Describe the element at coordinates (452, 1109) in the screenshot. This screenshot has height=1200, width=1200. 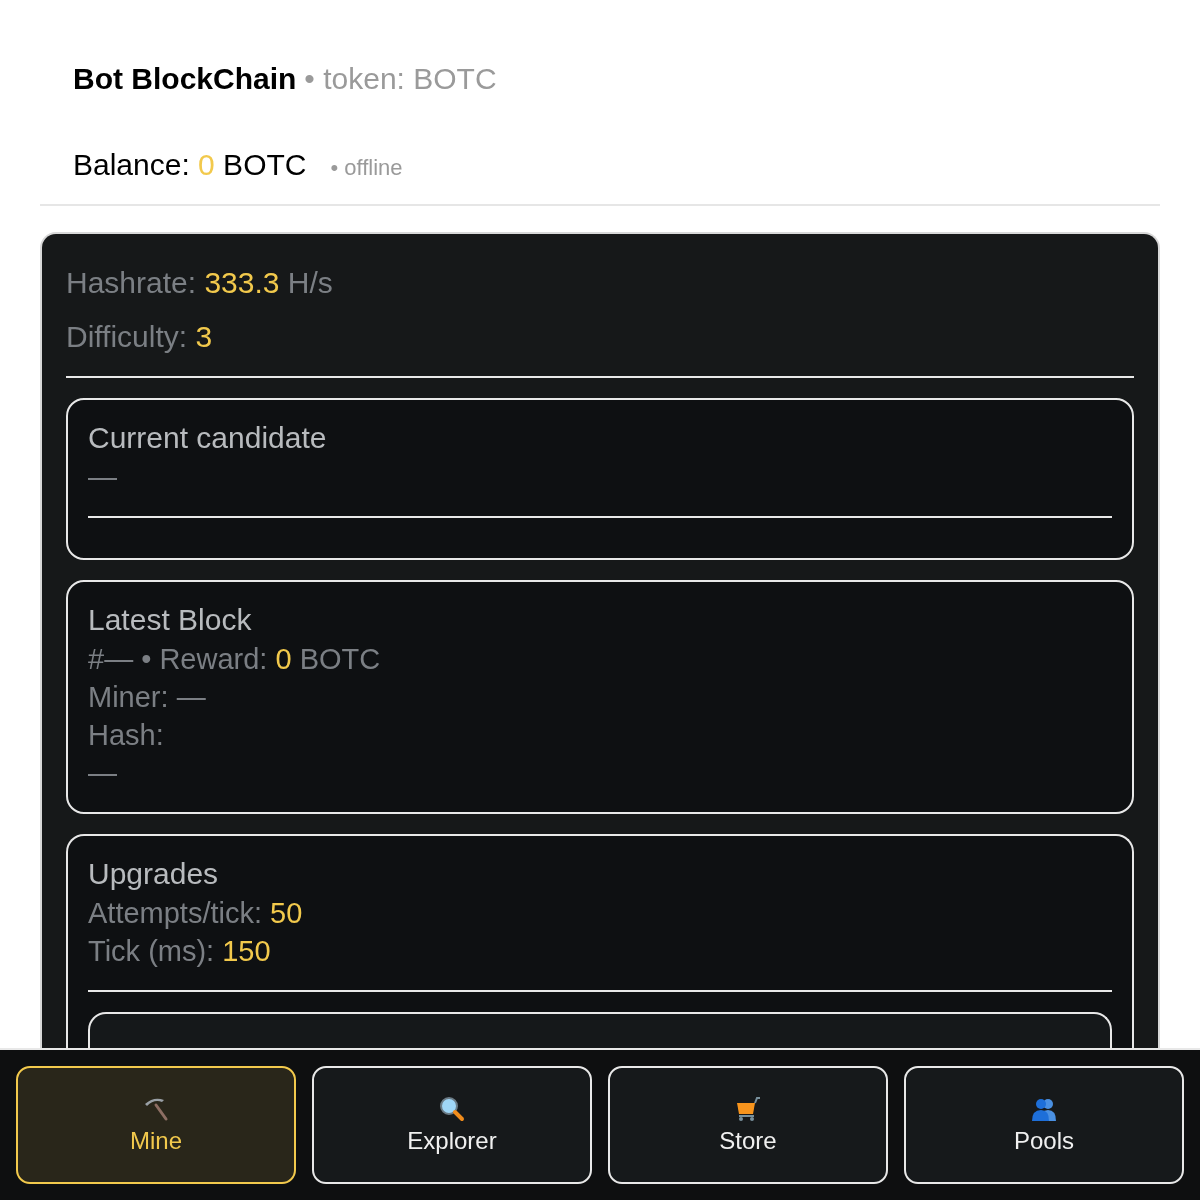
I see `magnifier-icon` at that location.